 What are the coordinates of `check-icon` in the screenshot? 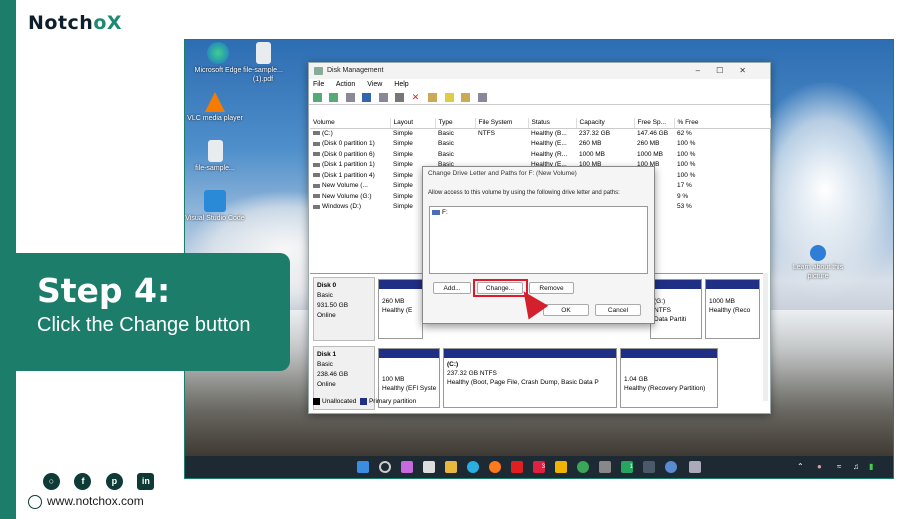 It's located at (433, 97).